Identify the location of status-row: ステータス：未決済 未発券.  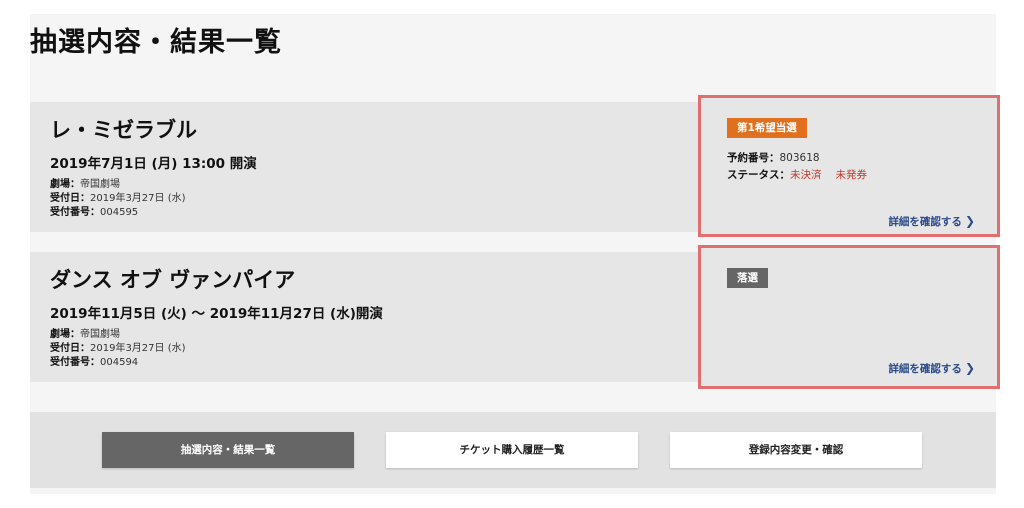
(797, 174).